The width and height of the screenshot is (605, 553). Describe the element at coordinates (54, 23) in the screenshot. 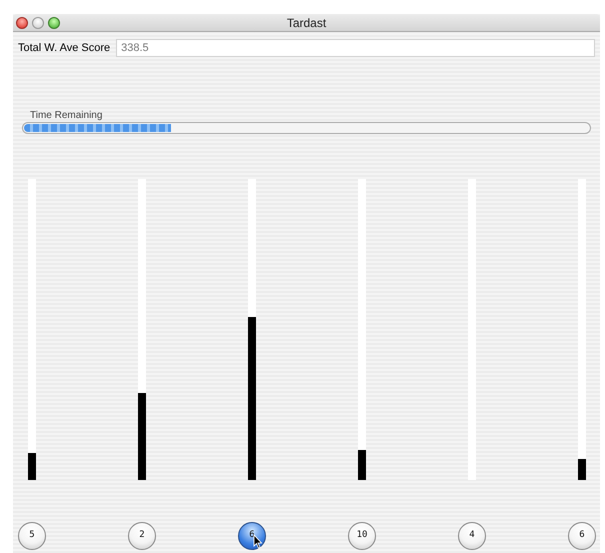

I see `zoom-button` at that location.